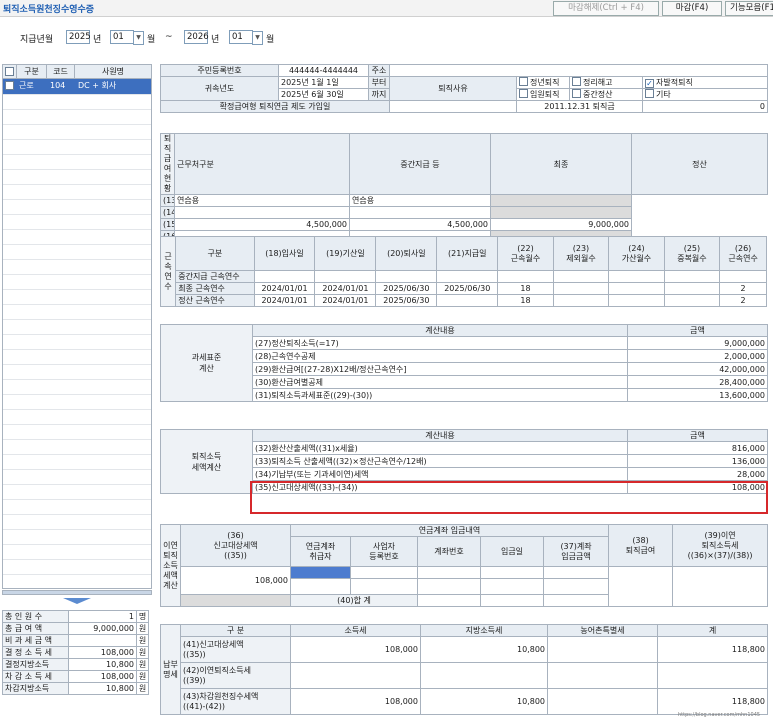  Describe the element at coordinates (77, 601) in the screenshot. I see `collapse-arrow-icon` at that location.